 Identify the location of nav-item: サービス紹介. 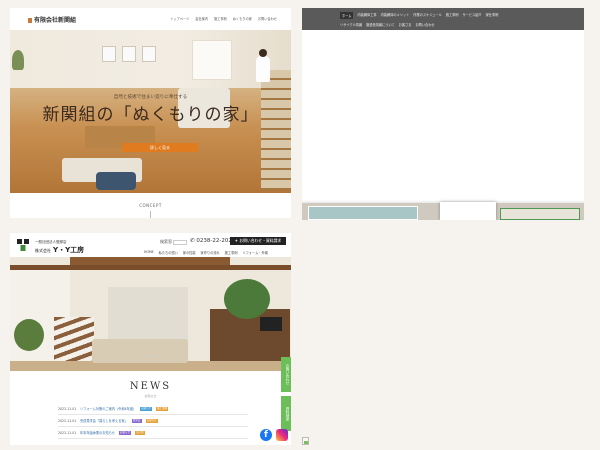
(472, 15).